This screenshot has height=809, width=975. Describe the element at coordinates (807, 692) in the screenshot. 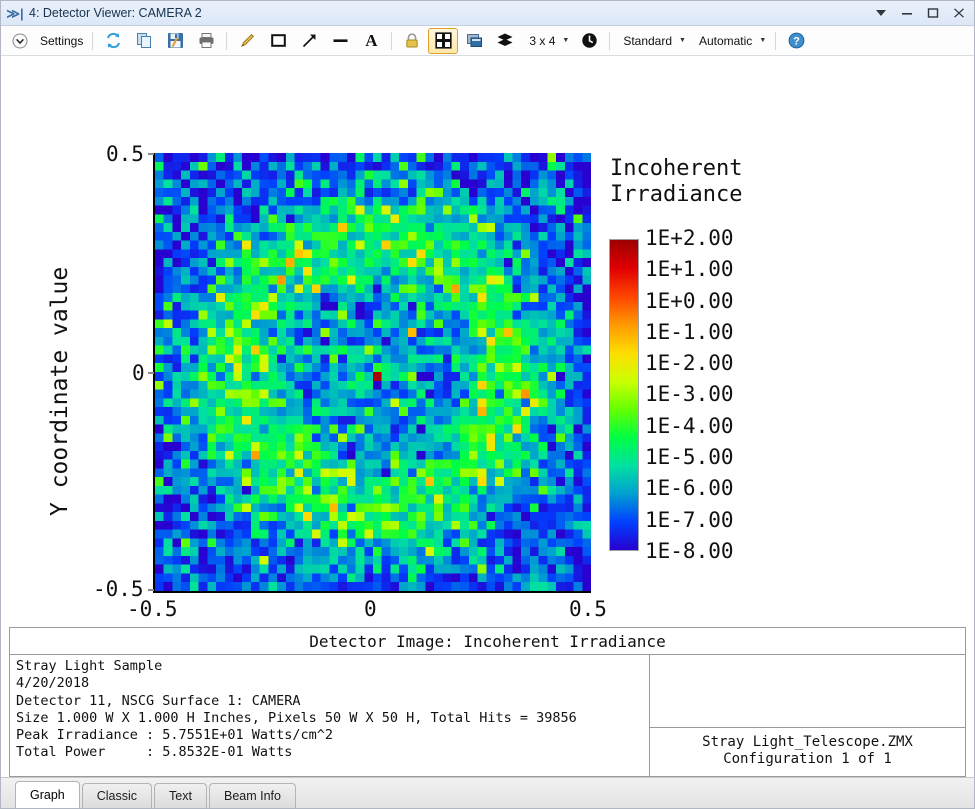

I see `info-panel-right-blank` at that location.